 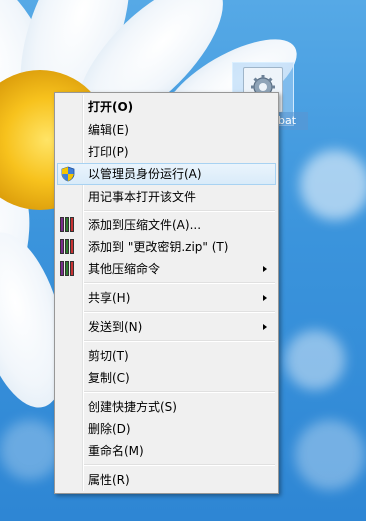 What do you see at coordinates (108, 152) in the screenshot?
I see `menu-item-label: 打印(P)` at bounding box center [108, 152].